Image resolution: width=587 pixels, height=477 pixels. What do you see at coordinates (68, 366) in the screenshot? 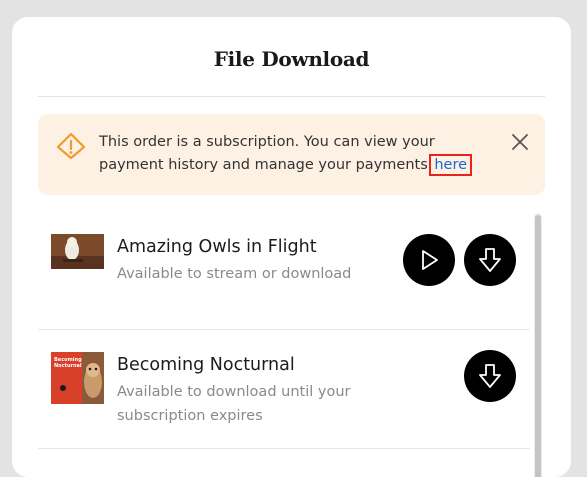
I see `cover-title-line-2: Nocturnal` at bounding box center [68, 366].